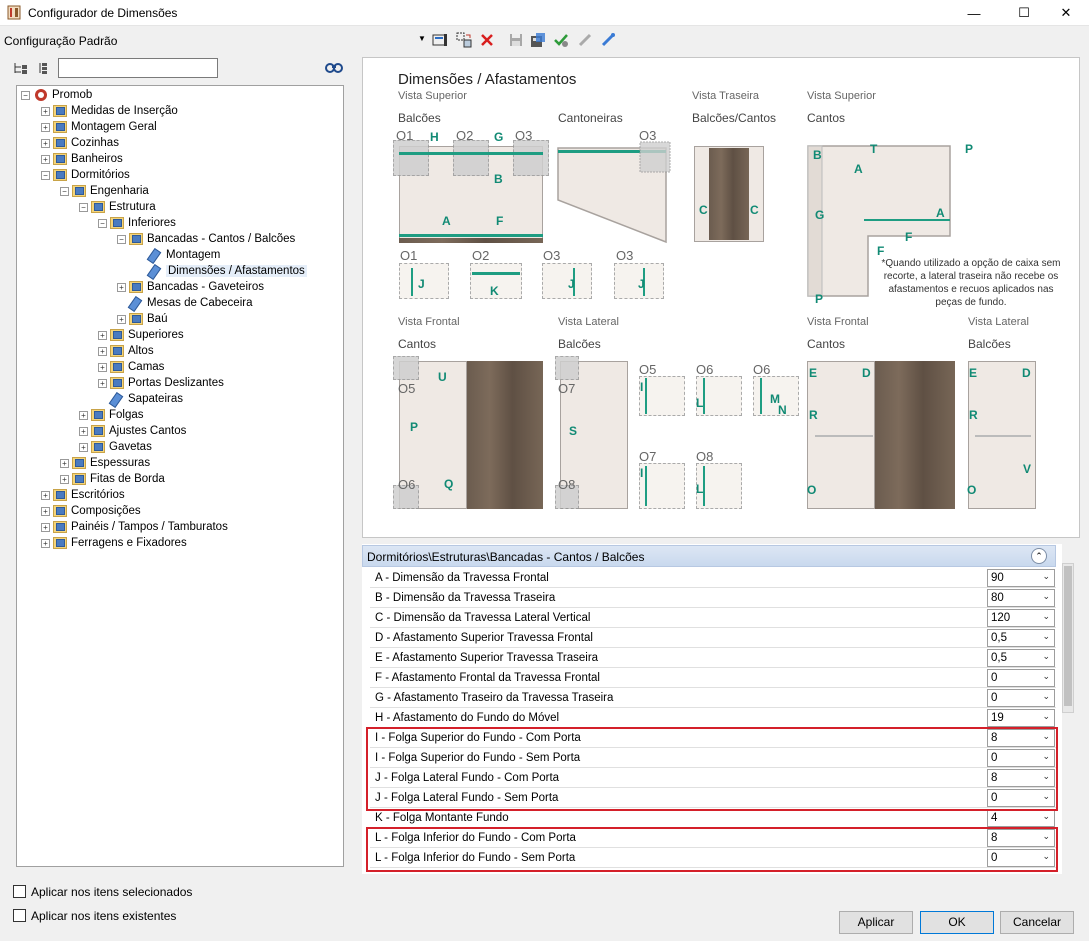  Describe the element at coordinates (538, 40) in the screenshot. I see `export-icon` at that location.